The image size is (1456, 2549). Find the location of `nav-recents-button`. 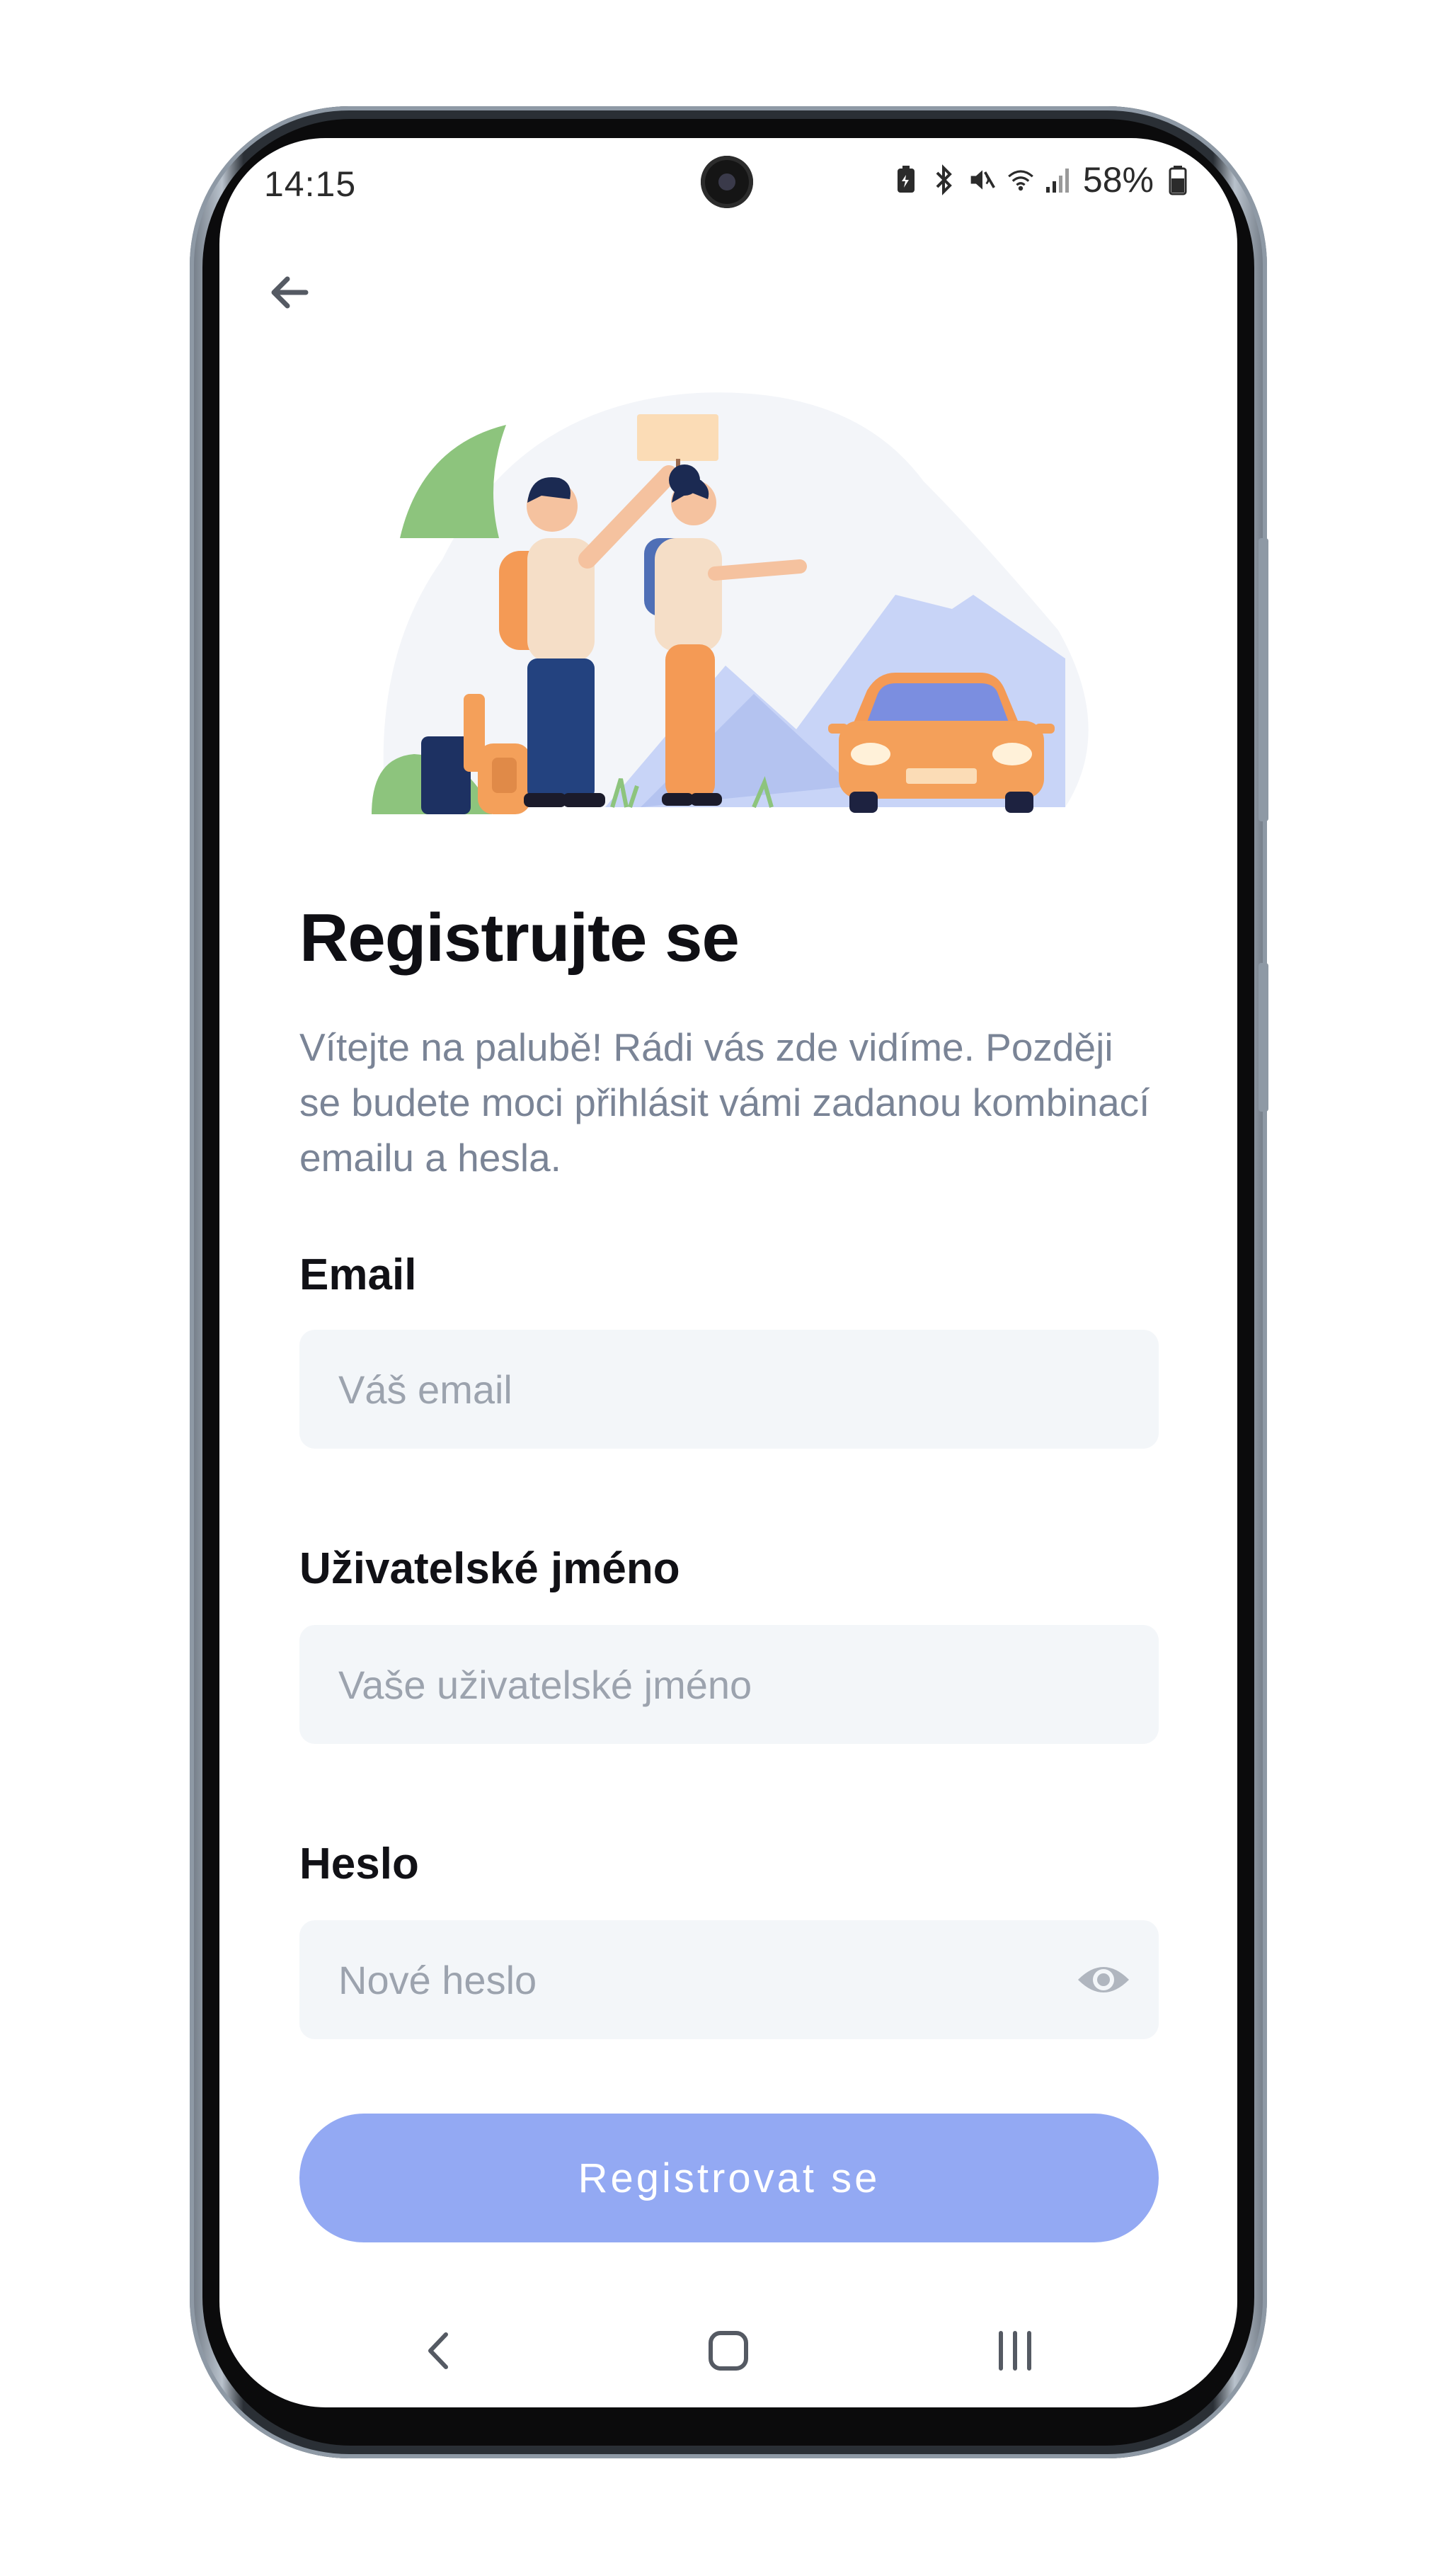

nav-recents-button is located at coordinates (1015, 2351).